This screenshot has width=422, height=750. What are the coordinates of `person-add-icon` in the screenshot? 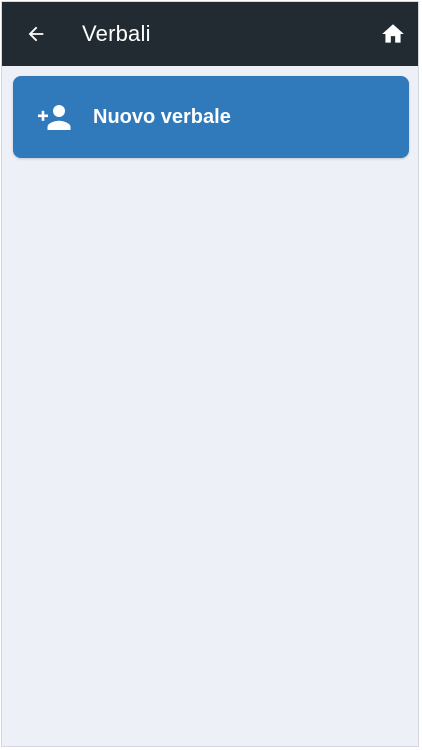 It's located at (54, 117).